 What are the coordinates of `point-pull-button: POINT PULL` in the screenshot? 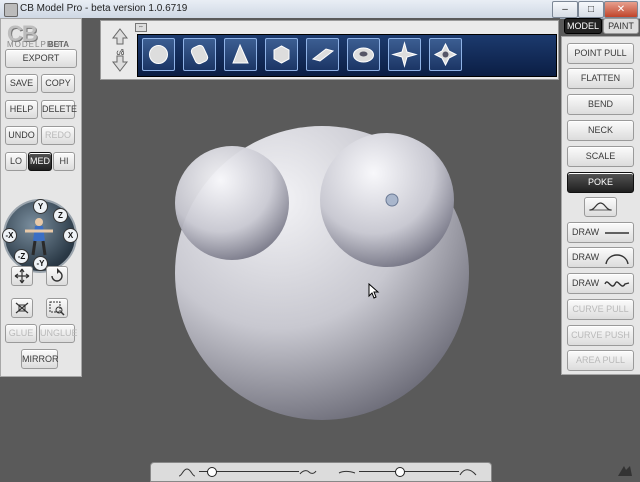 It's located at (600, 53).